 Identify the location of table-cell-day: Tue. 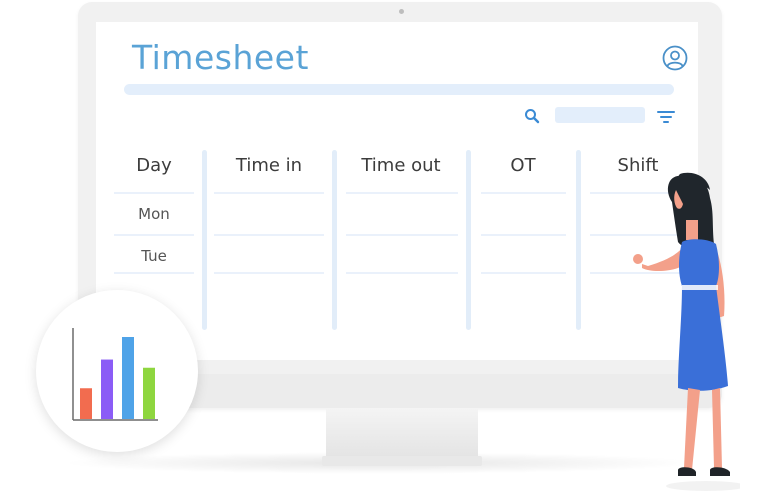
(154, 256).